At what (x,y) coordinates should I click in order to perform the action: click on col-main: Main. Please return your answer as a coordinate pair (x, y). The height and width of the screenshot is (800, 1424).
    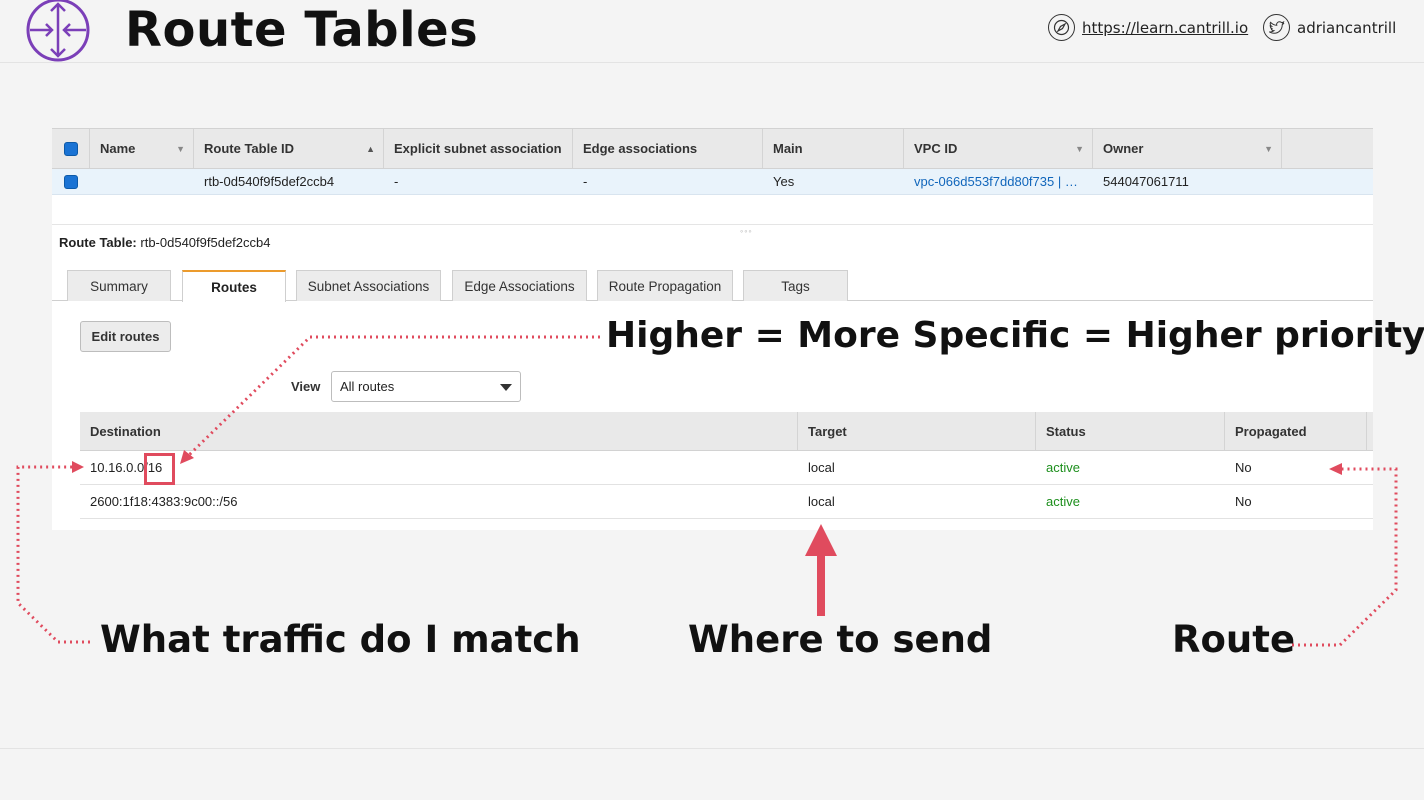
    Looking at the image, I should click on (833, 148).